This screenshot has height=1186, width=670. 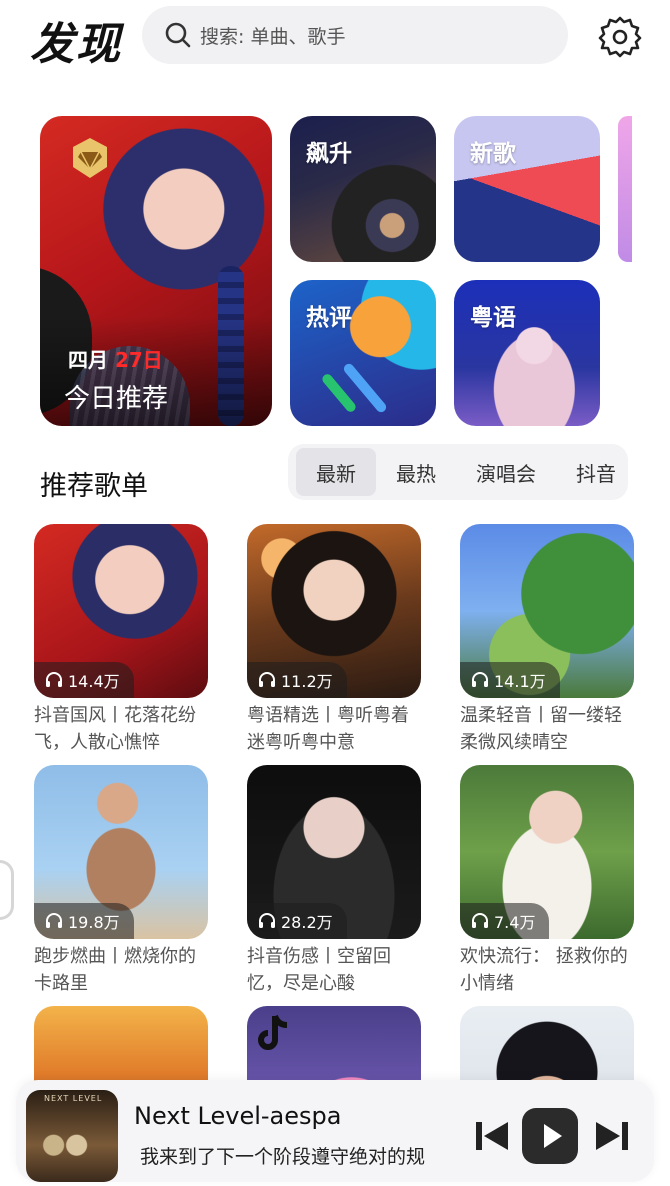 I want to click on prev-icon, so click(x=492, y=1136).